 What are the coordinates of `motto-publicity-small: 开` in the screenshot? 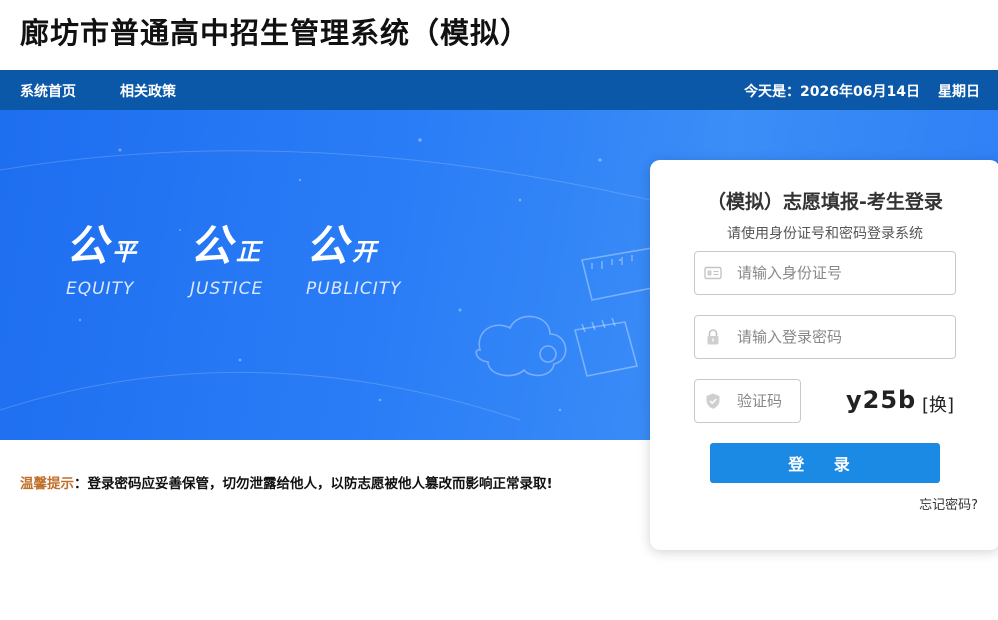 It's located at (364, 252).